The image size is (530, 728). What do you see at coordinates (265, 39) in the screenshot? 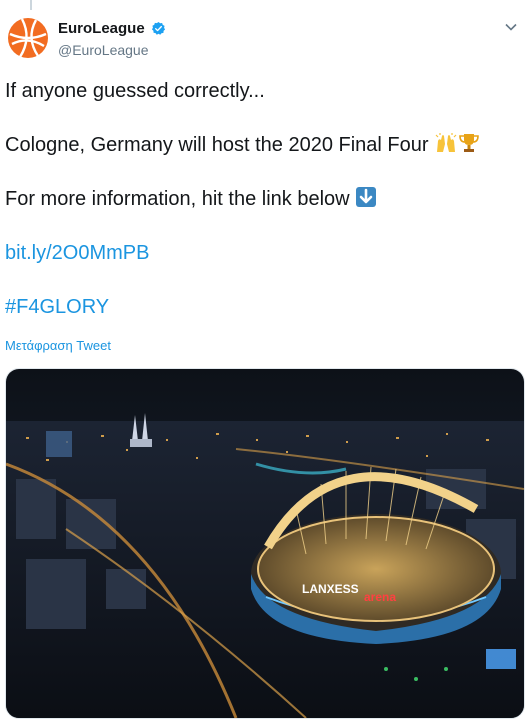
I see `tweet-header: EuroLeague @EuroLeague` at bounding box center [265, 39].